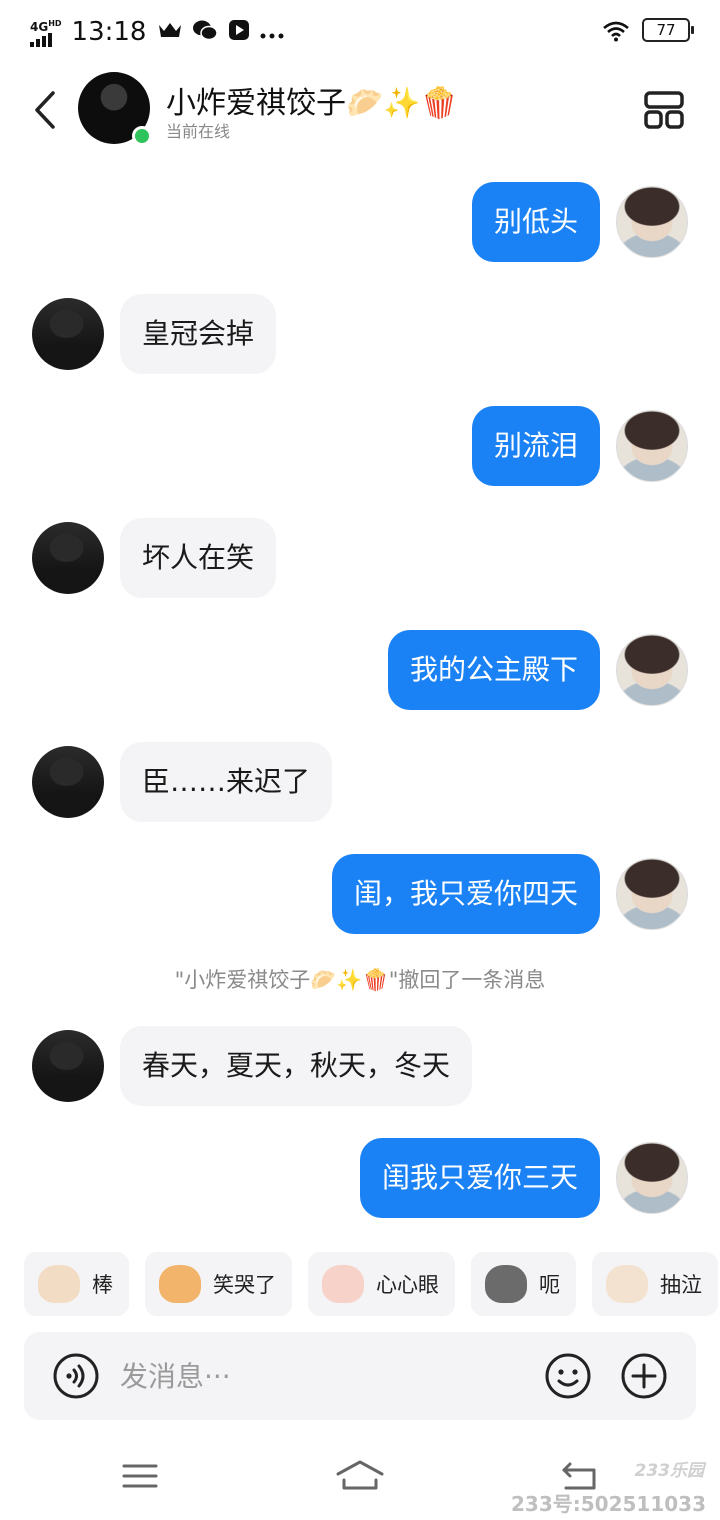  I want to click on voice-input-button, so click(76, 1376).